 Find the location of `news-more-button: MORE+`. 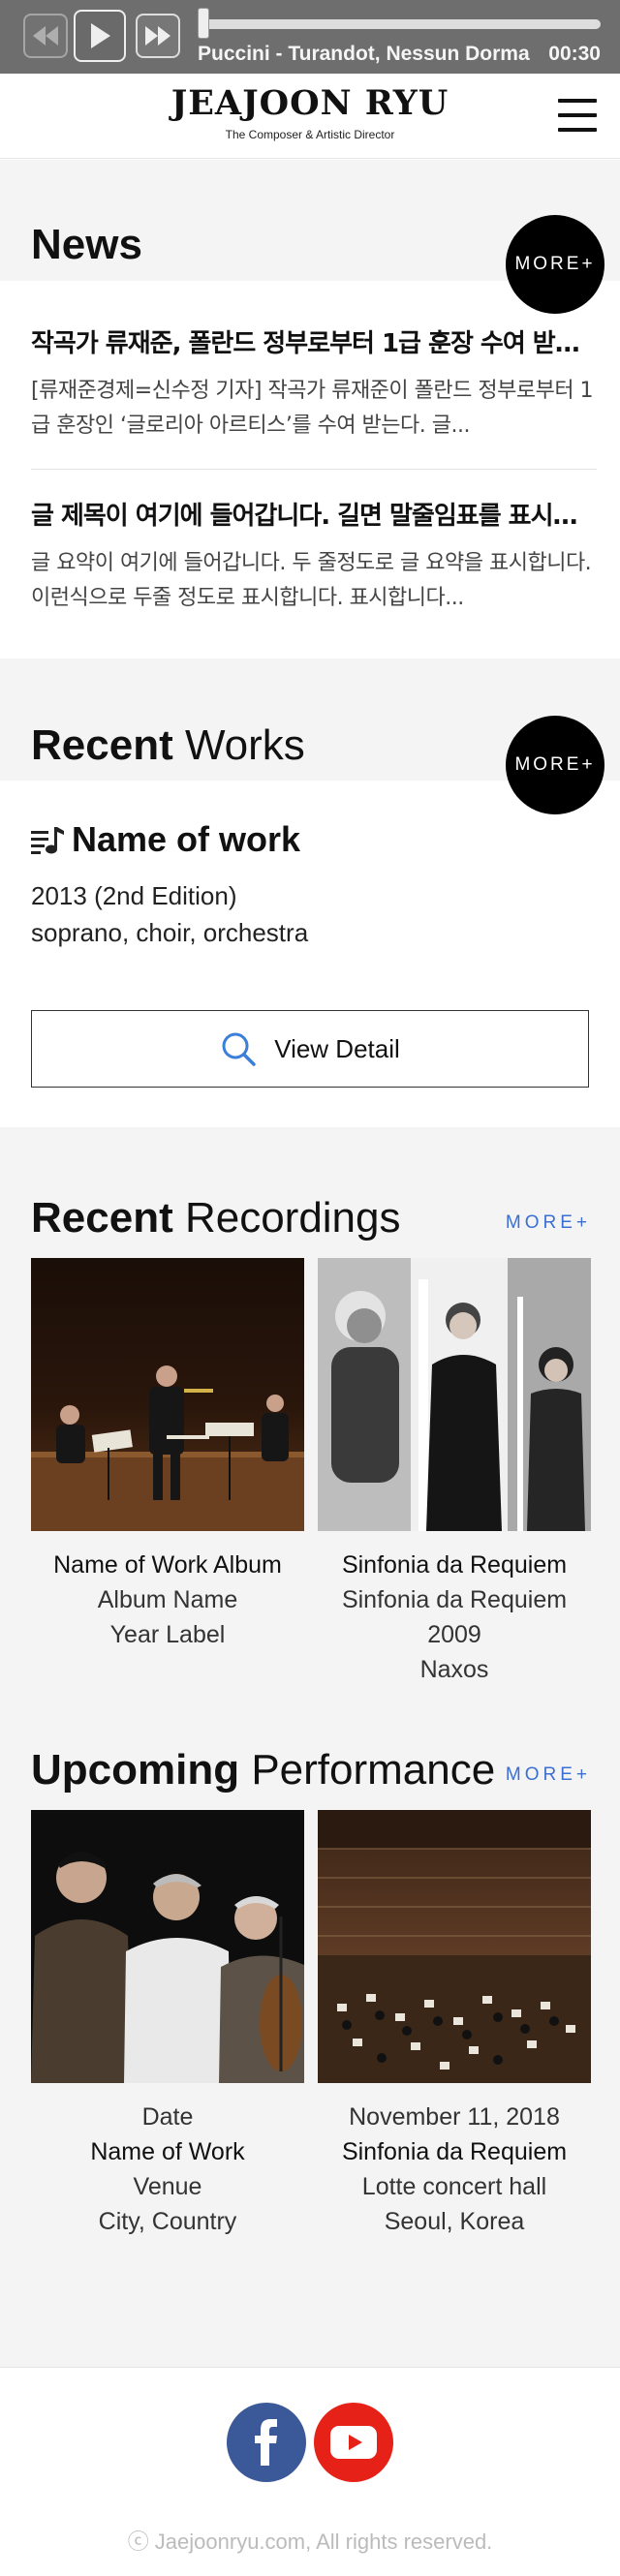

news-more-button: MORE+ is located at coordinates (555, 264).